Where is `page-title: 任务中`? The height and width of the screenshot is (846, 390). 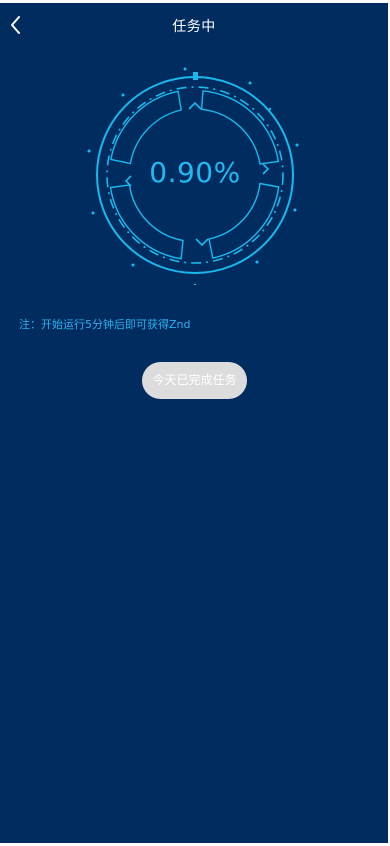 page-title: 任务中 is located at coordinates (194, 27).